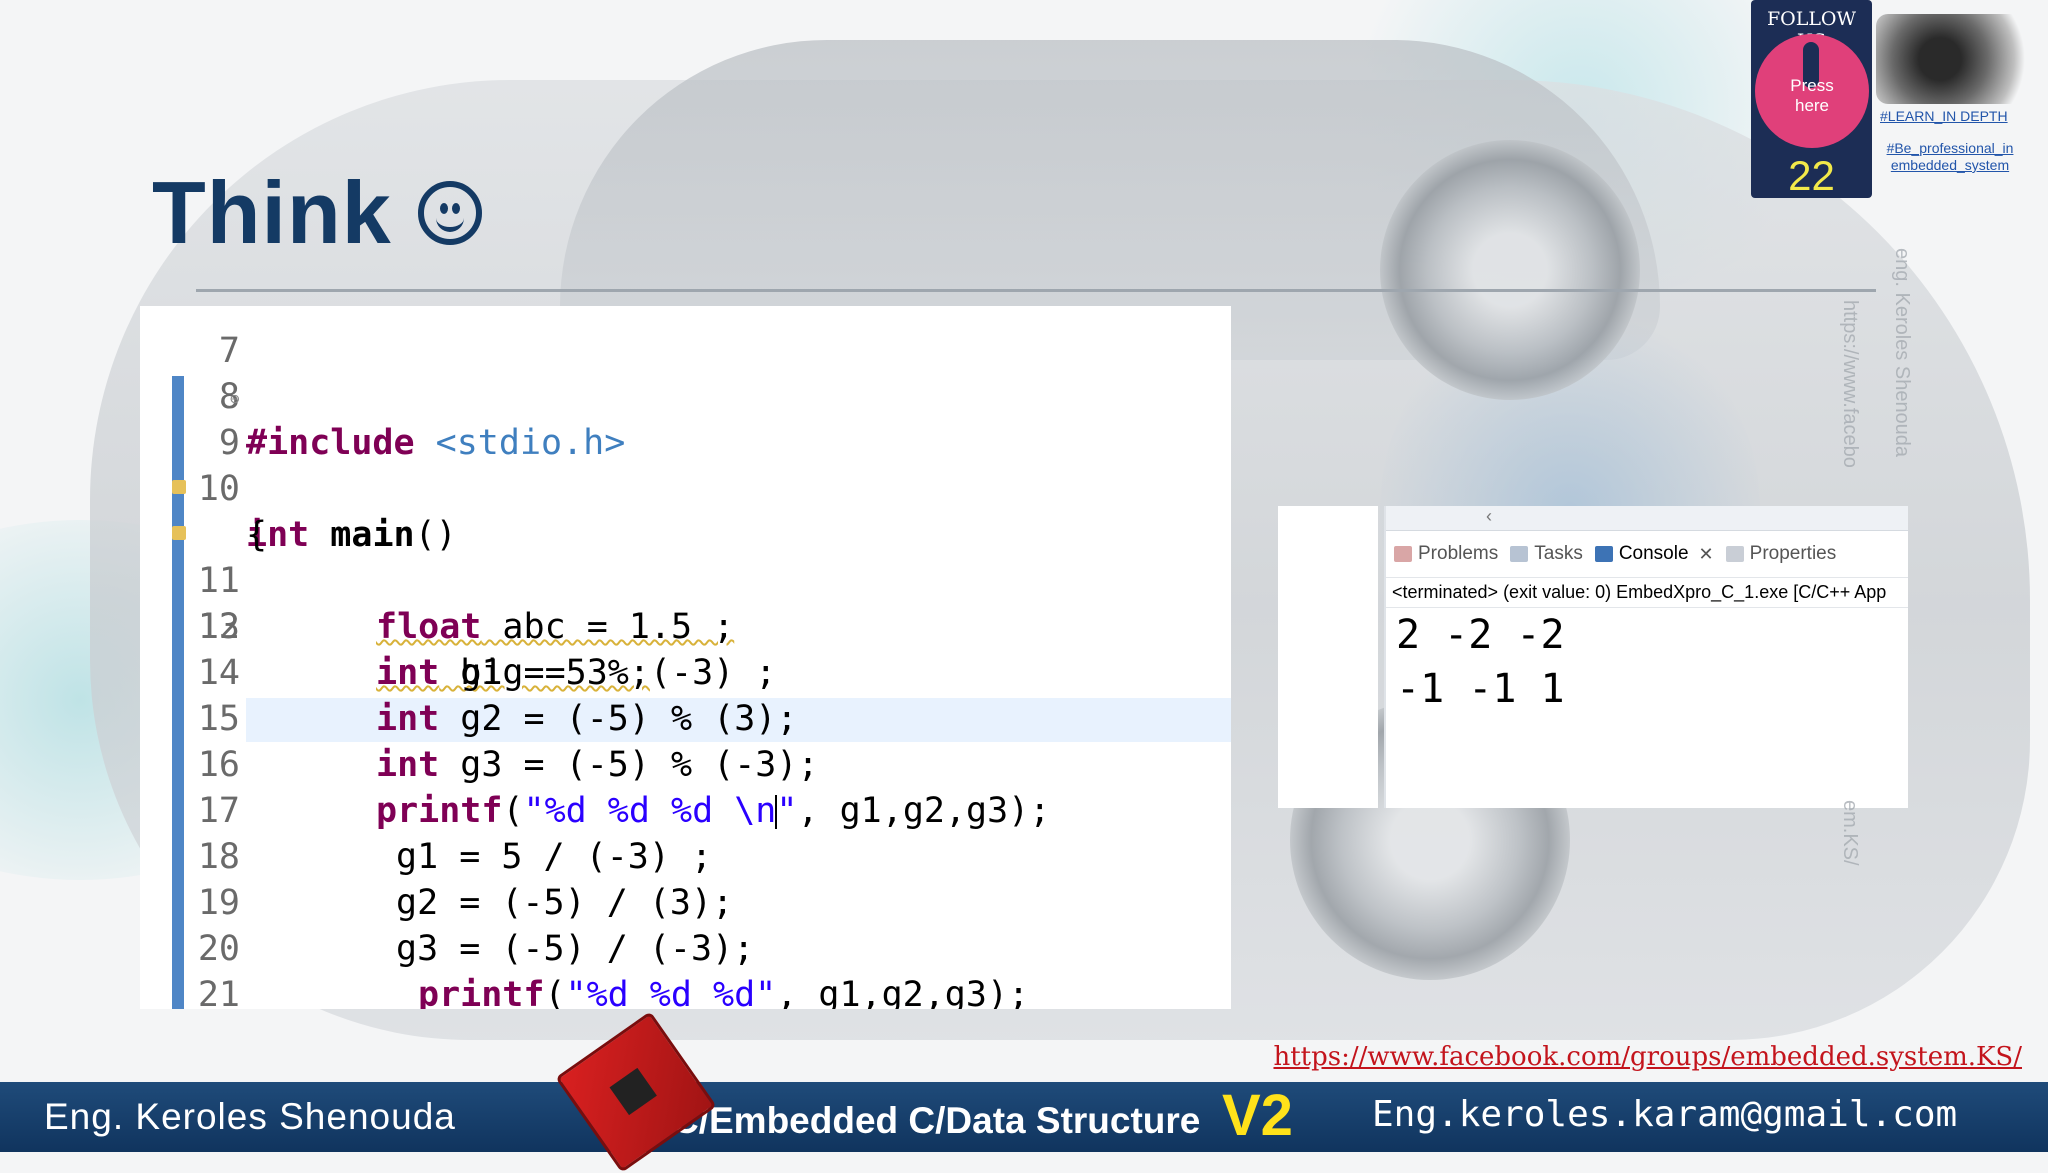 The height and width of the screenshot is (1173, 2048). What do you see at coordinates (1519, 554) in the screenshot?
I see `tasks-icon` at bounding box center [1519, 554].